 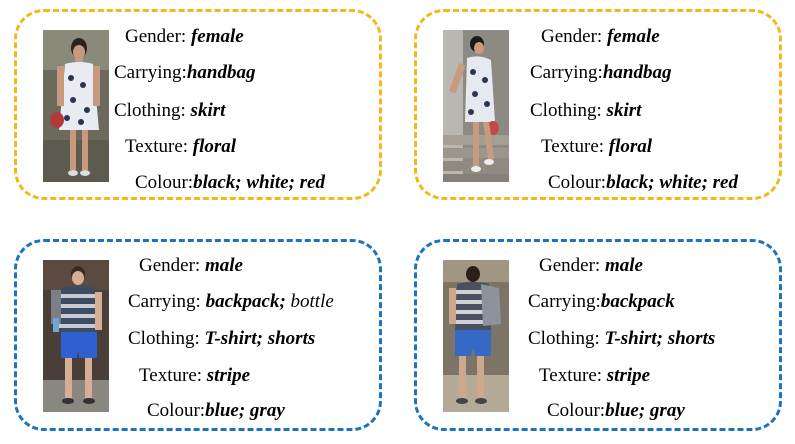 I want to click on attr-carrying: Carrying: backpack; bottle, so click(x=231, y=301).